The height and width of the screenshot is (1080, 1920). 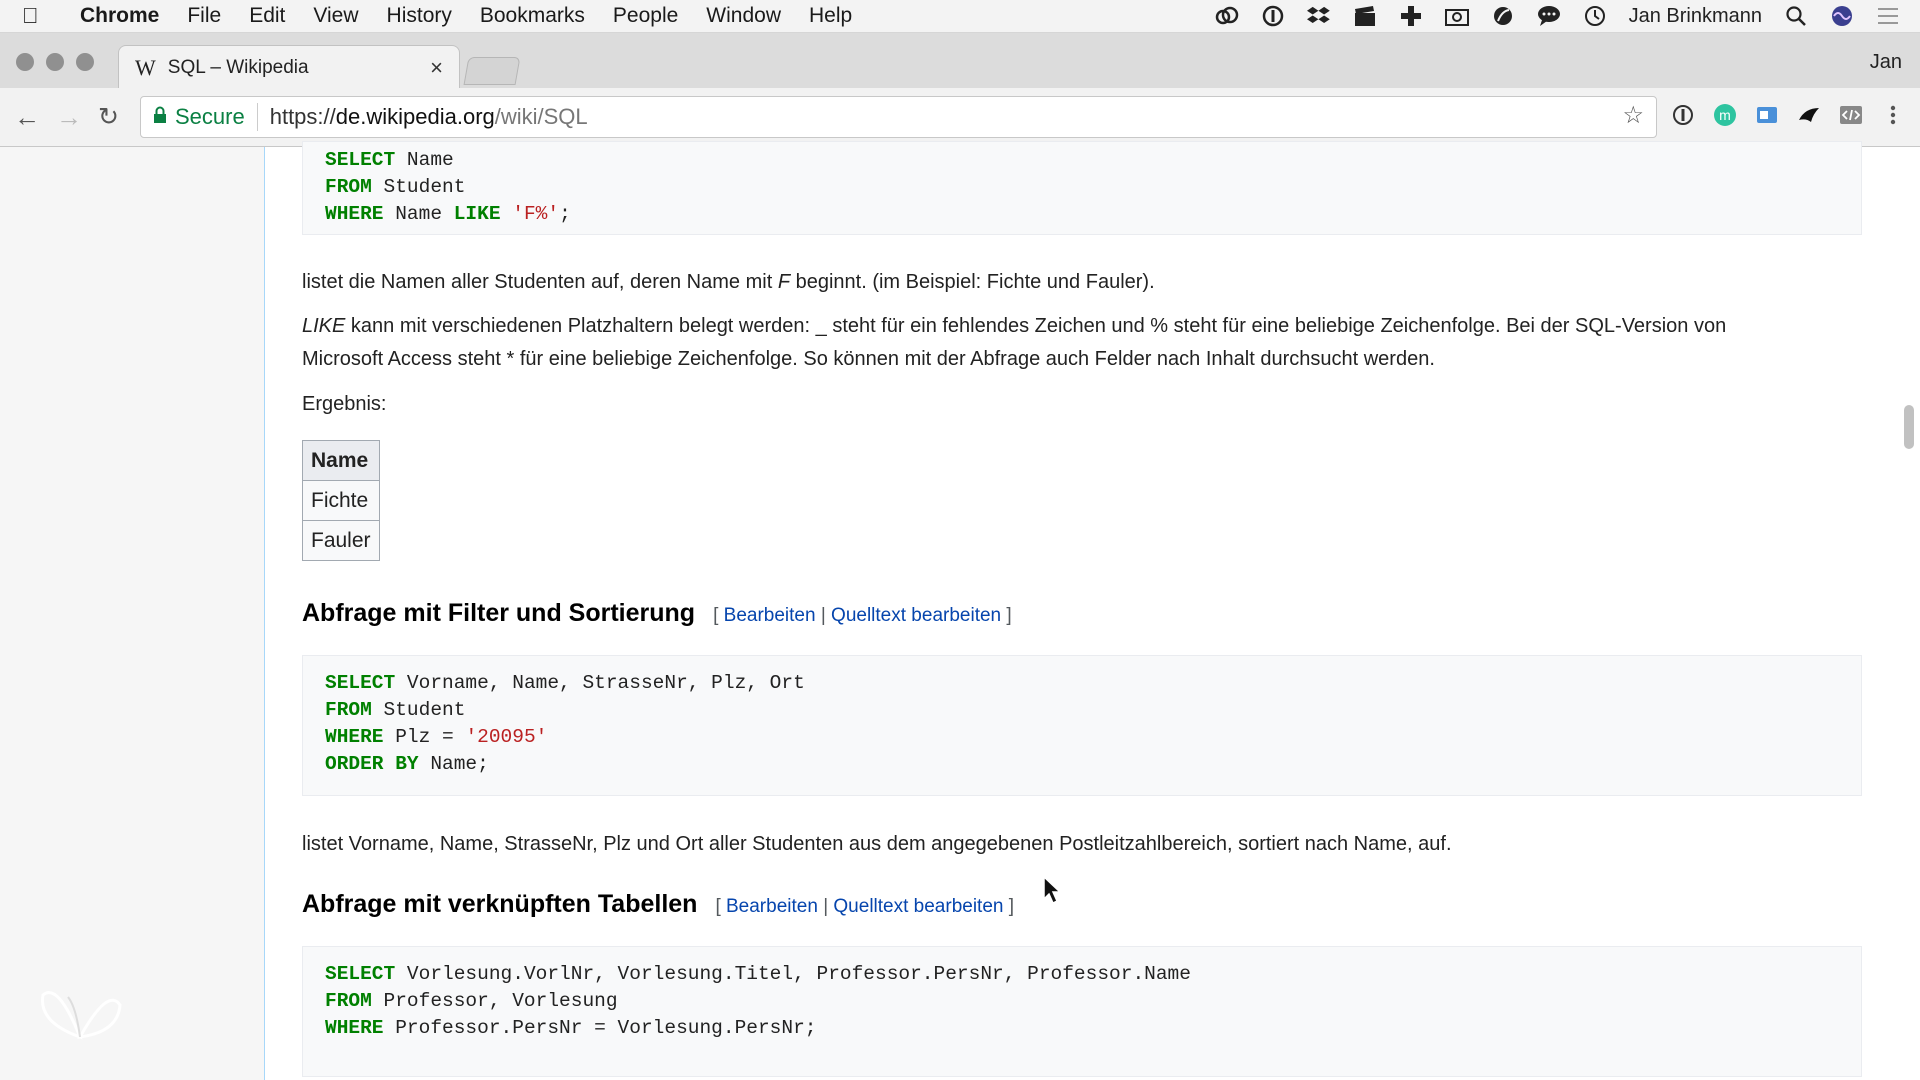 What do you see at coordinates (1082, 1001) in the screenshot?
I see `code-line: FROM Professor, Vorlesung` at bounding box center [1082, 1001].